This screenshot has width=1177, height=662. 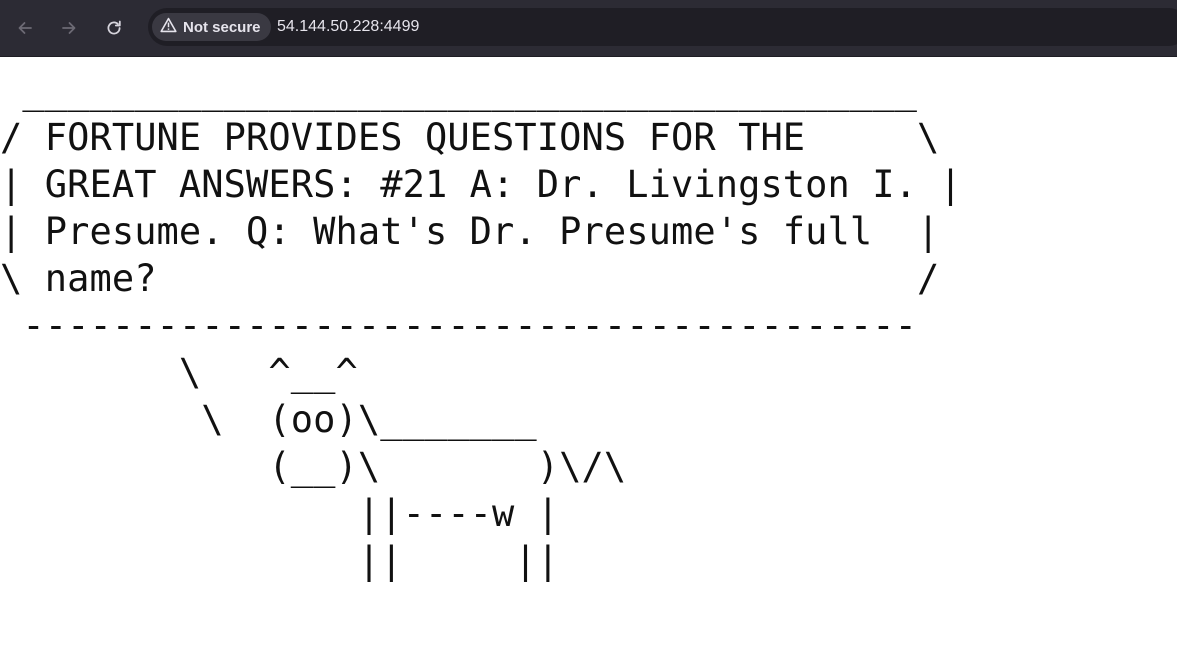 I want to click on reload-icon, so click(x=114, y=28).